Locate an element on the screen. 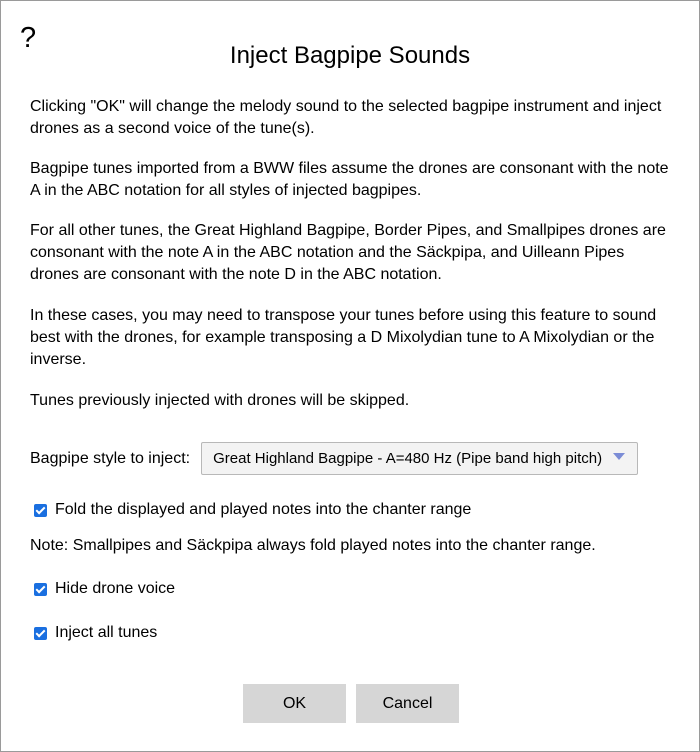 Image resolution: width=700 pixels, height=752 pixels. dialog-title: Inject Bagpipe Sounds is located at coordinates (350, 55).